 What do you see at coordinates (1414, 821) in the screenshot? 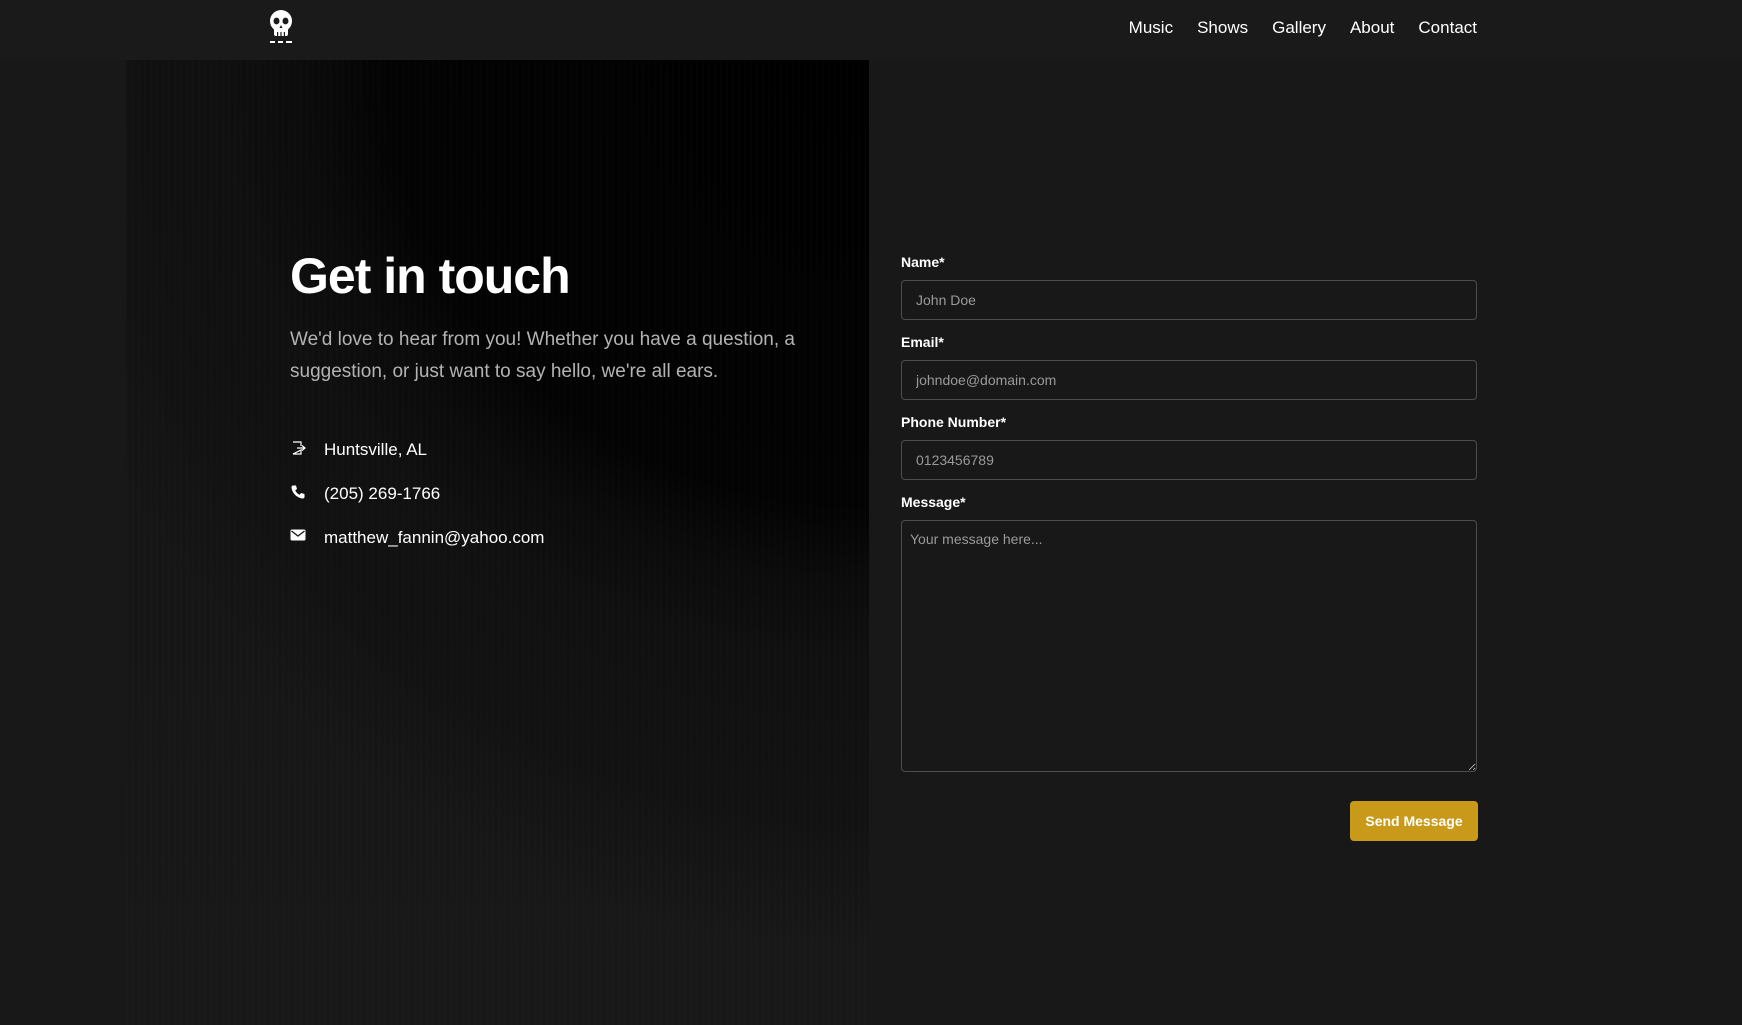
I see `send-message-button: Send Message` at bounding box center [1414, 821].